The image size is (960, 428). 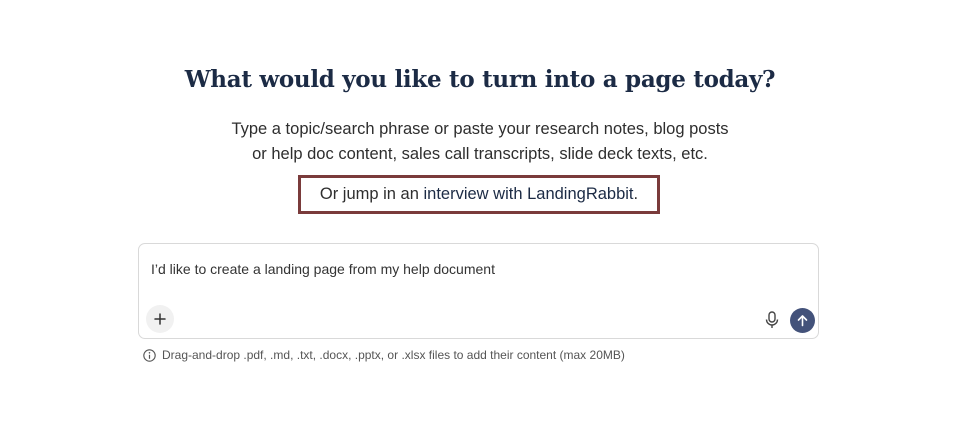 What do you see at coordinates (149, 355) in the screenshot?
I see `info-icon` at bounding box center [149, 355].